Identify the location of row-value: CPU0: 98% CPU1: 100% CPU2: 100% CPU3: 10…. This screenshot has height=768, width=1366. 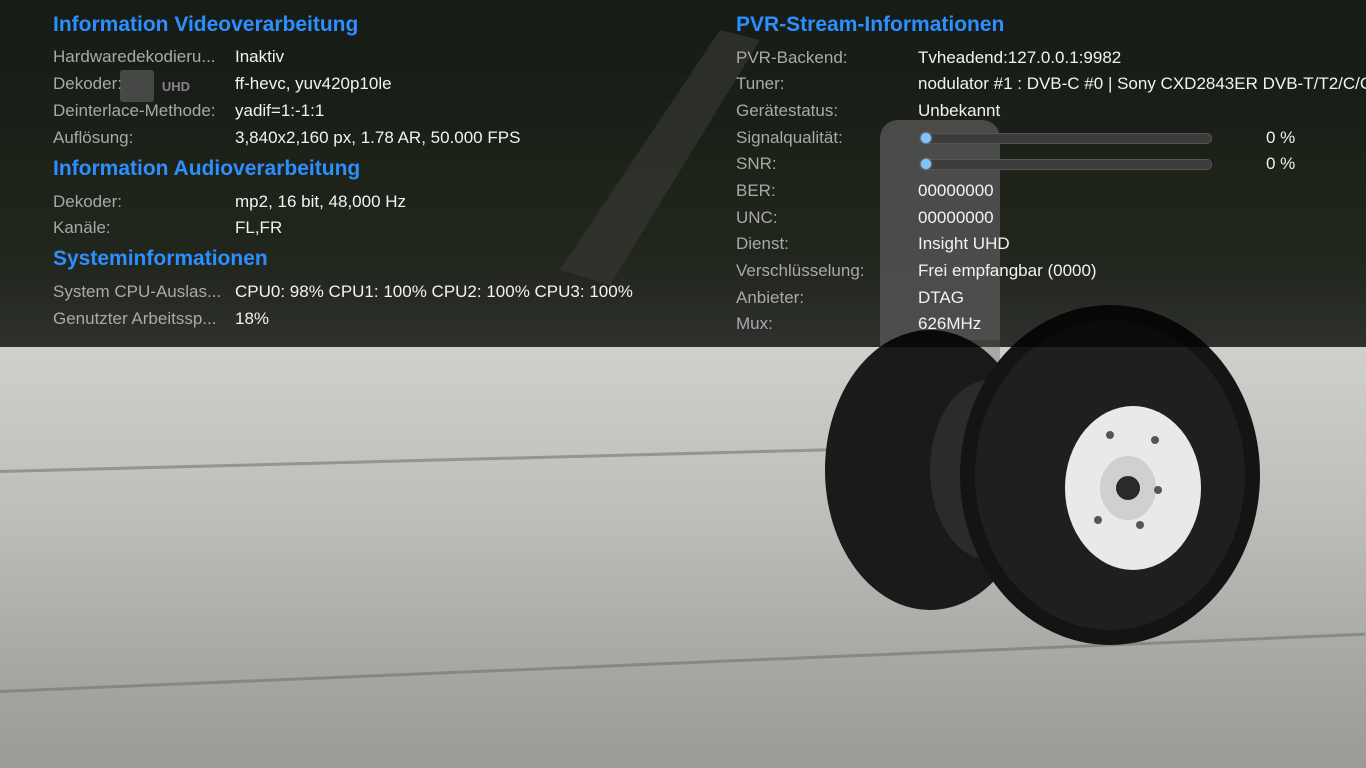
(434, 291).